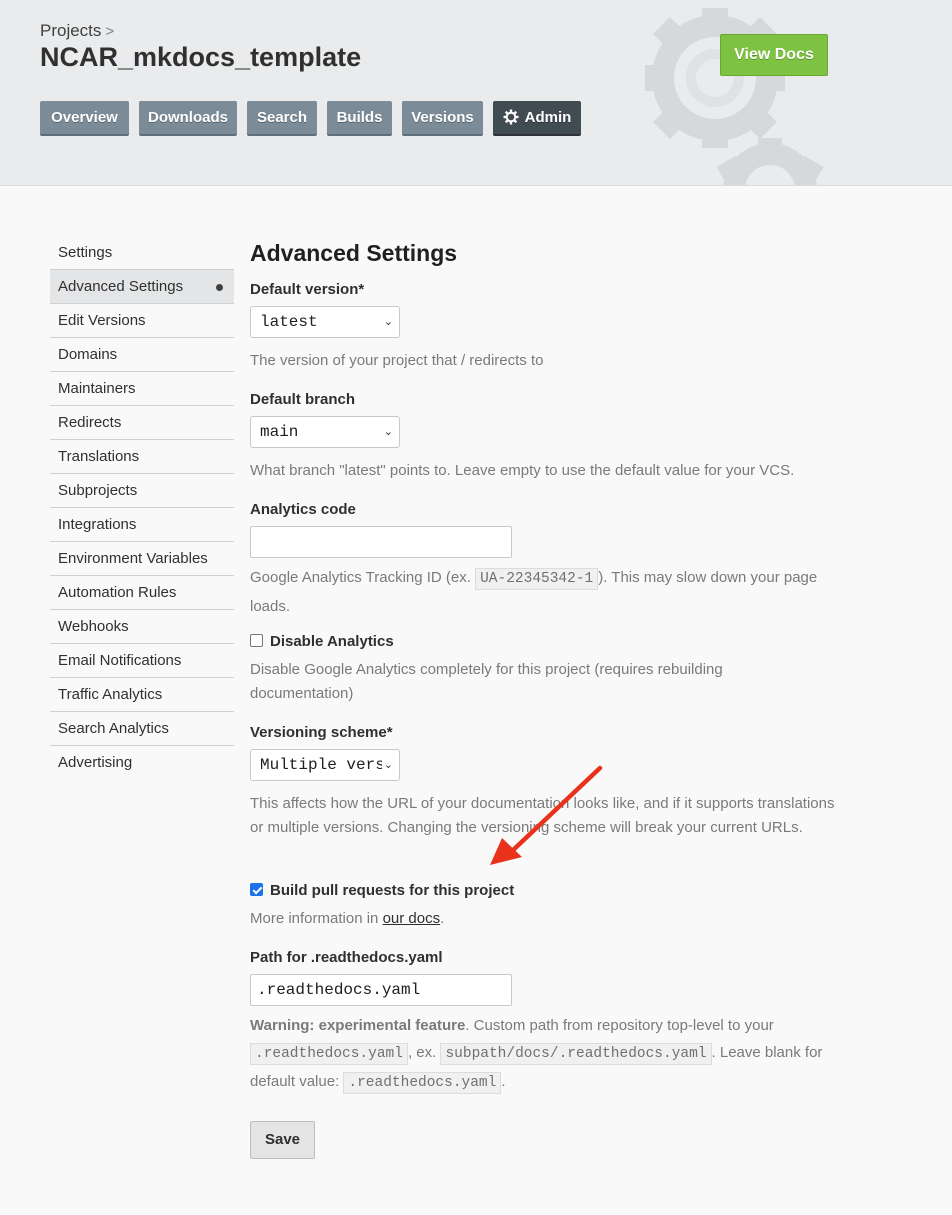  Describe the element at coordinates (734, 96) in the screenshot. I see `gears-background-icon` at that location.